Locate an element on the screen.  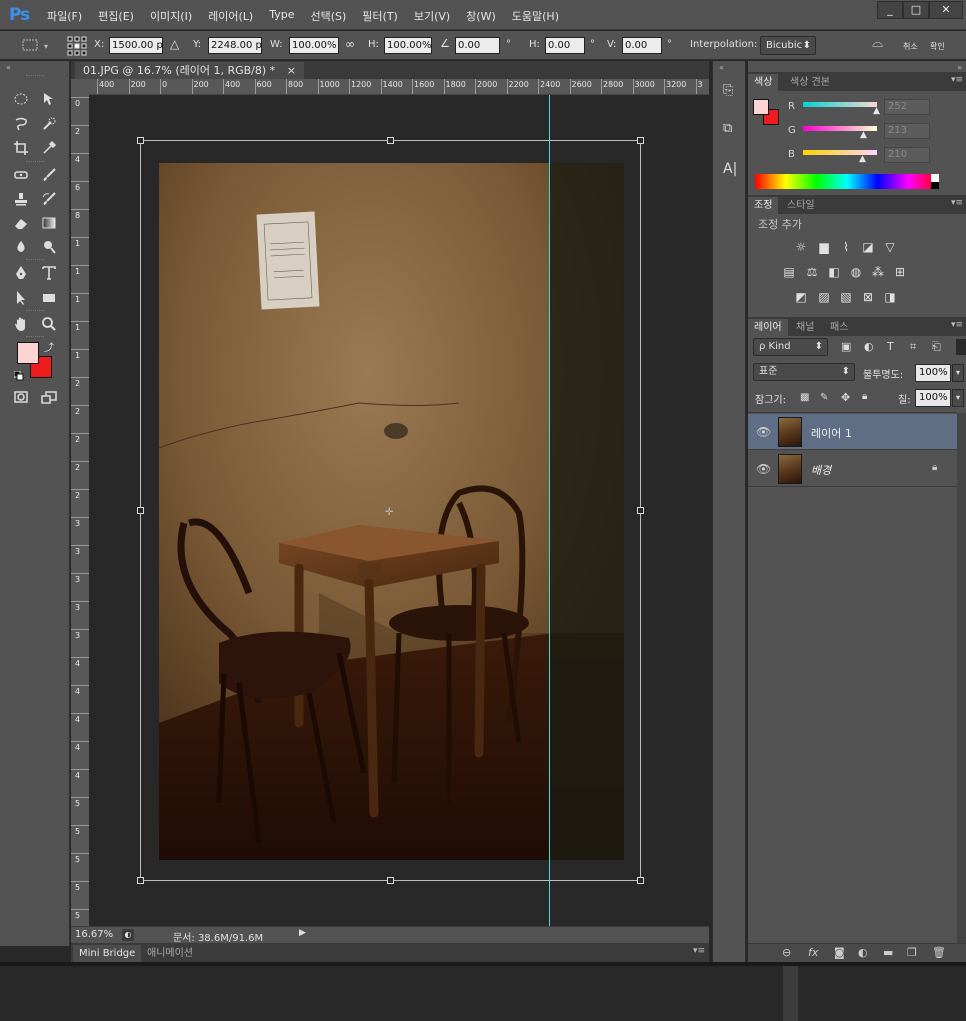
screen-mode-icon is located at coordinates (49, 397).